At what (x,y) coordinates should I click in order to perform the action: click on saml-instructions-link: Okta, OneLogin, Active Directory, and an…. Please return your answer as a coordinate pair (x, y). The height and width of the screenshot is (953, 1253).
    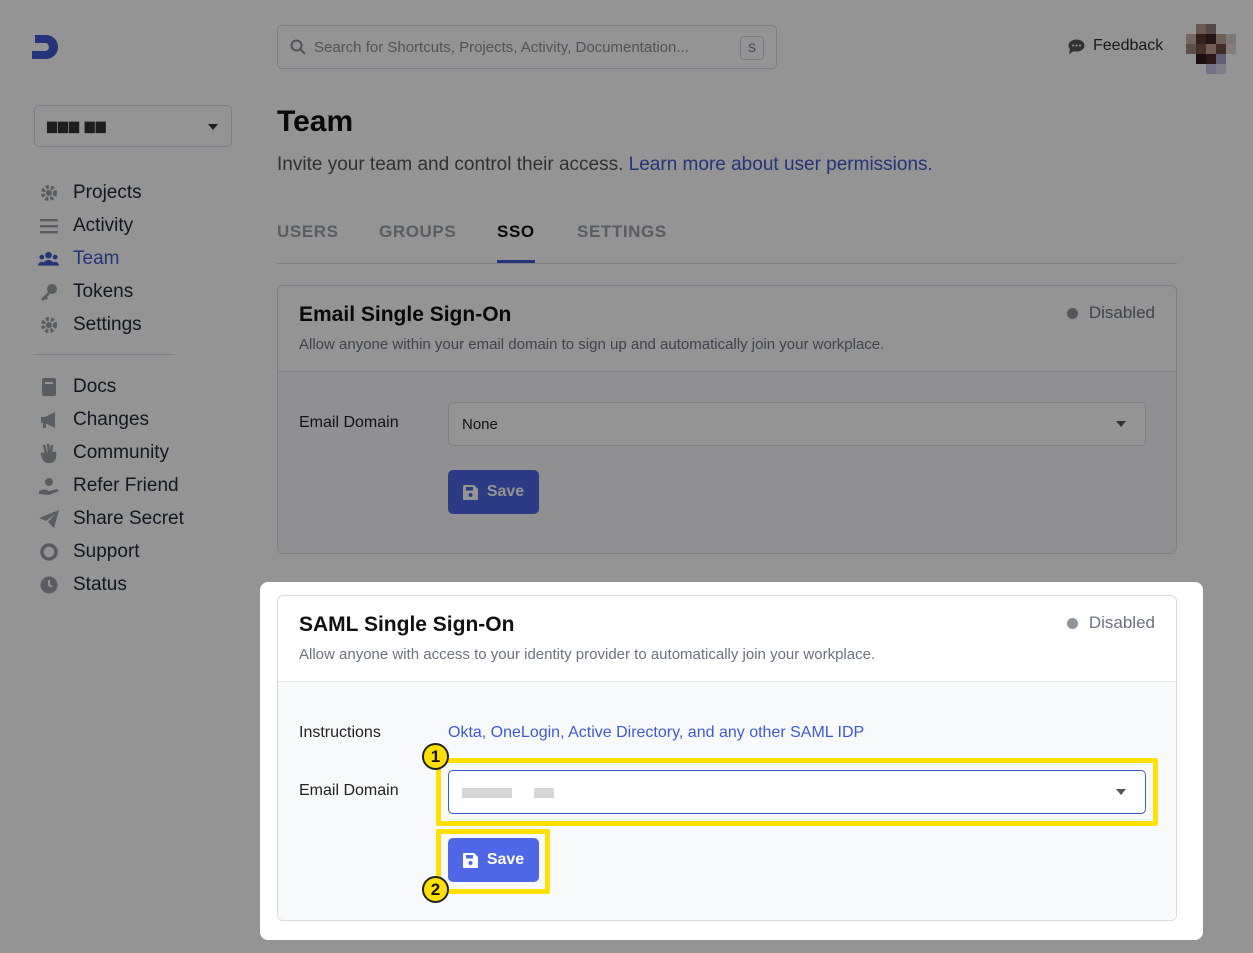
    Looking at the image, I should click on (656, 733).